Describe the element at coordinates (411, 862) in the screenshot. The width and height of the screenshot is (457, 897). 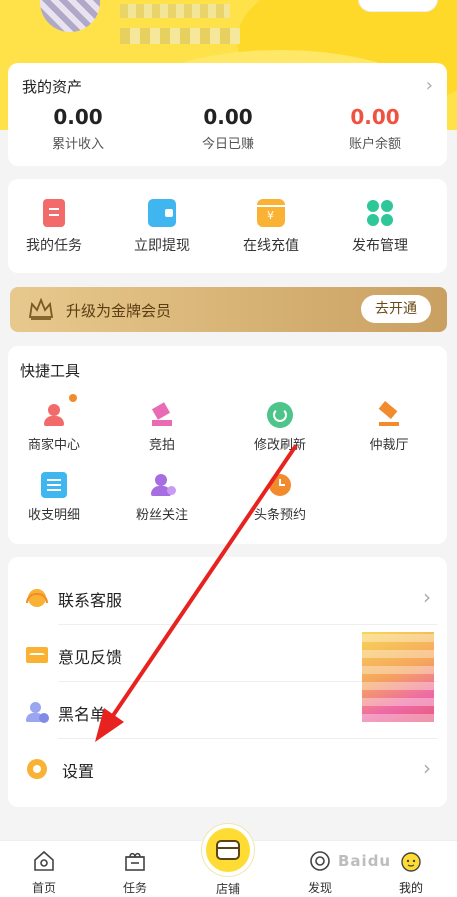
I see `profile-face-icon` at that location.